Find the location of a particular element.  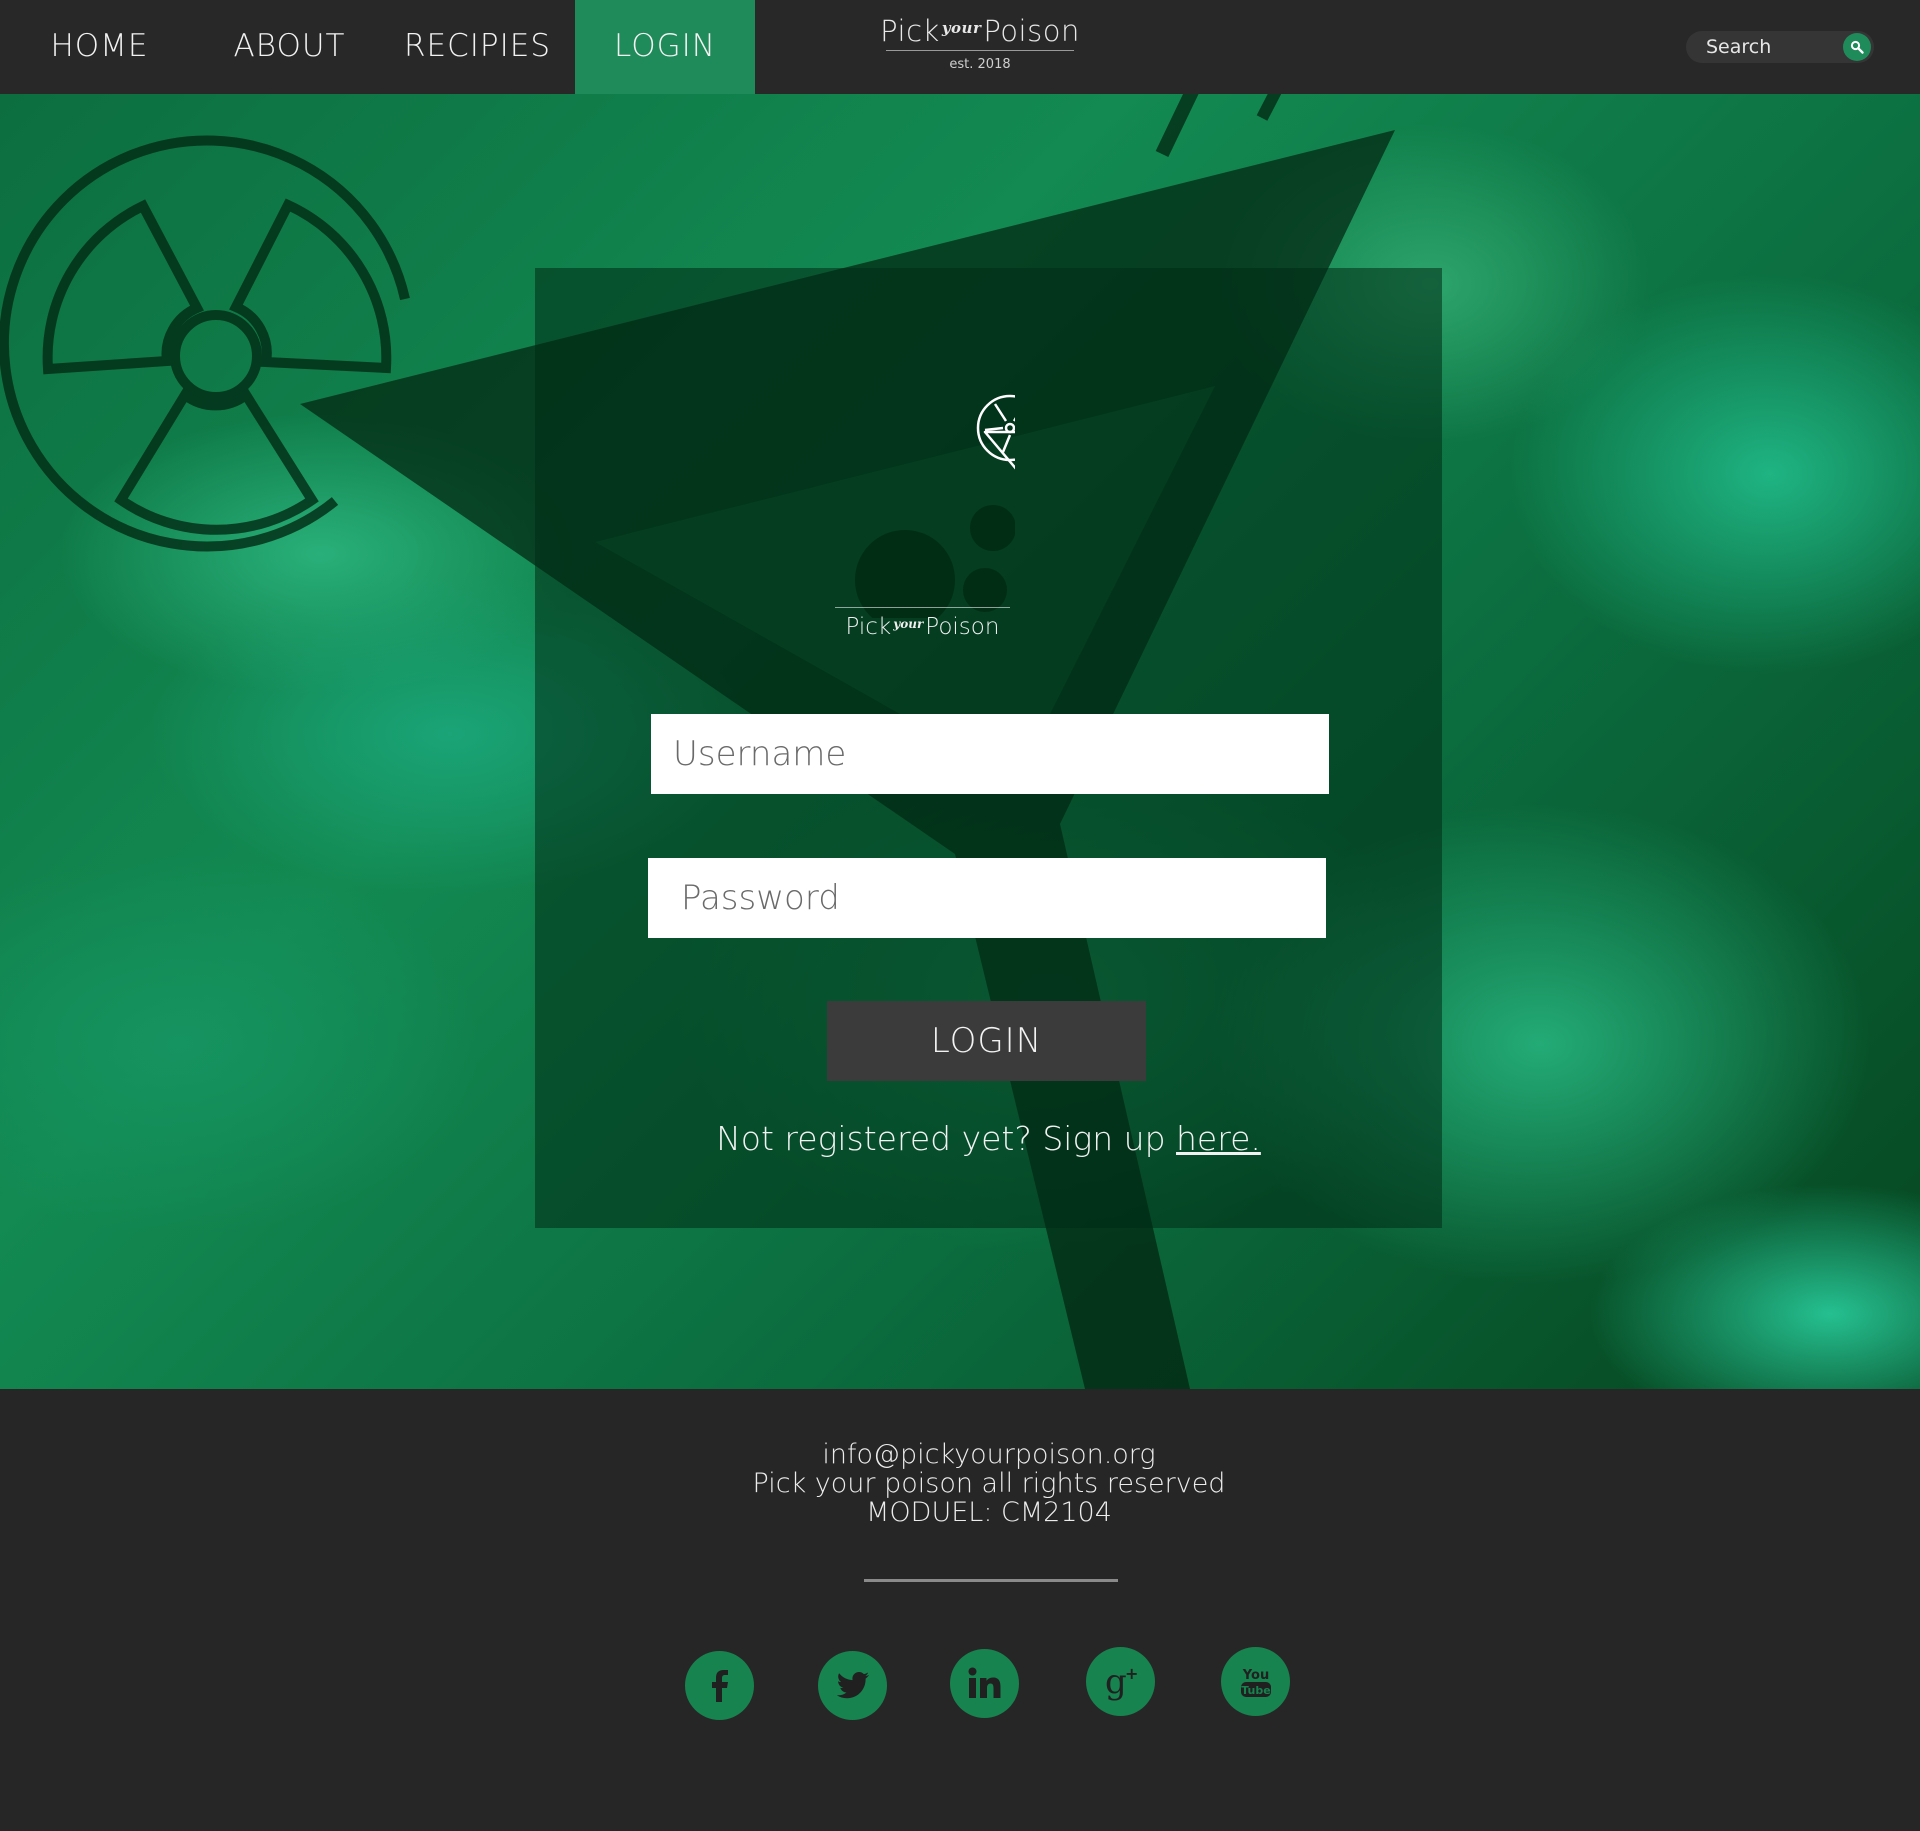

search-box is located at coordinates (1780, 47).